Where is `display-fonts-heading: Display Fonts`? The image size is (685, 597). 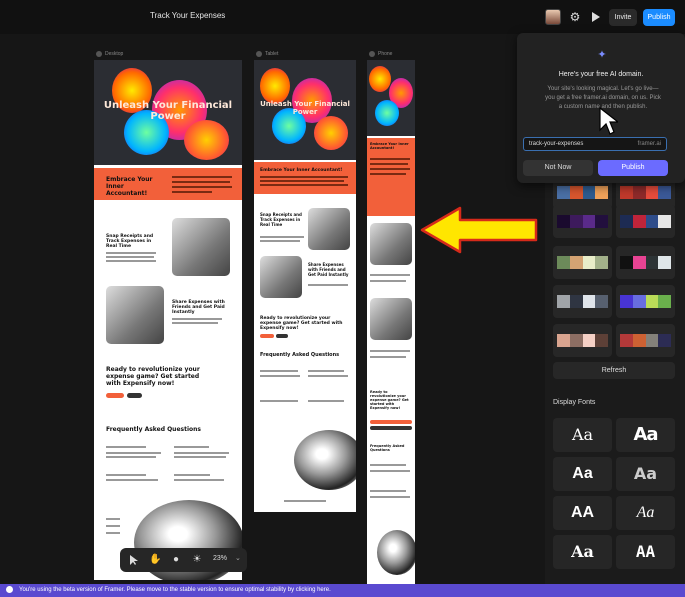 display-fonts-heading: Display Fonts is located at coordinates (574, 402).